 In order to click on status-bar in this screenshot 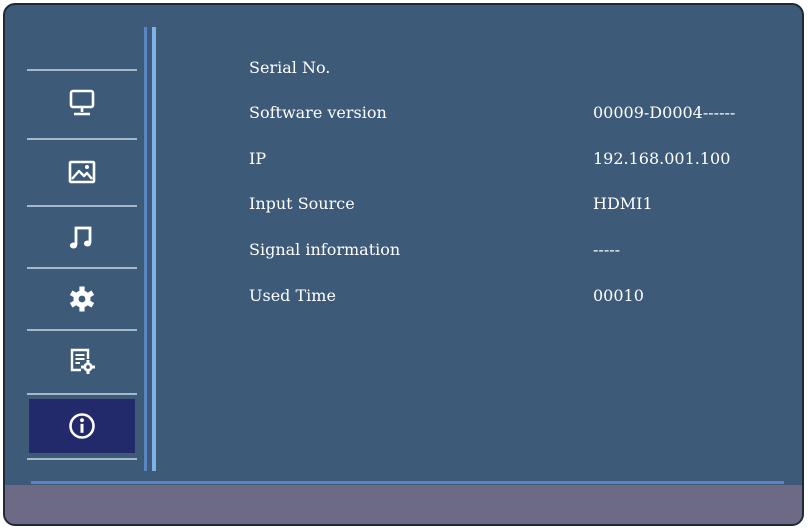, I will do `click(403, 504)`.